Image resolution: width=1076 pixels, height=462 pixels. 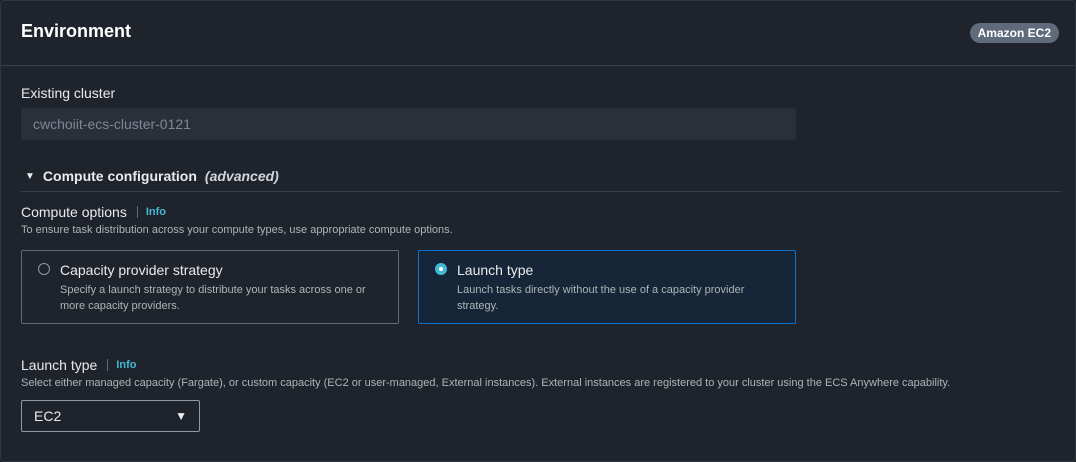 What do you see at coordinates (541, 191) in the screenshot?
I see `section-divider` at bounding box center [541, 191].